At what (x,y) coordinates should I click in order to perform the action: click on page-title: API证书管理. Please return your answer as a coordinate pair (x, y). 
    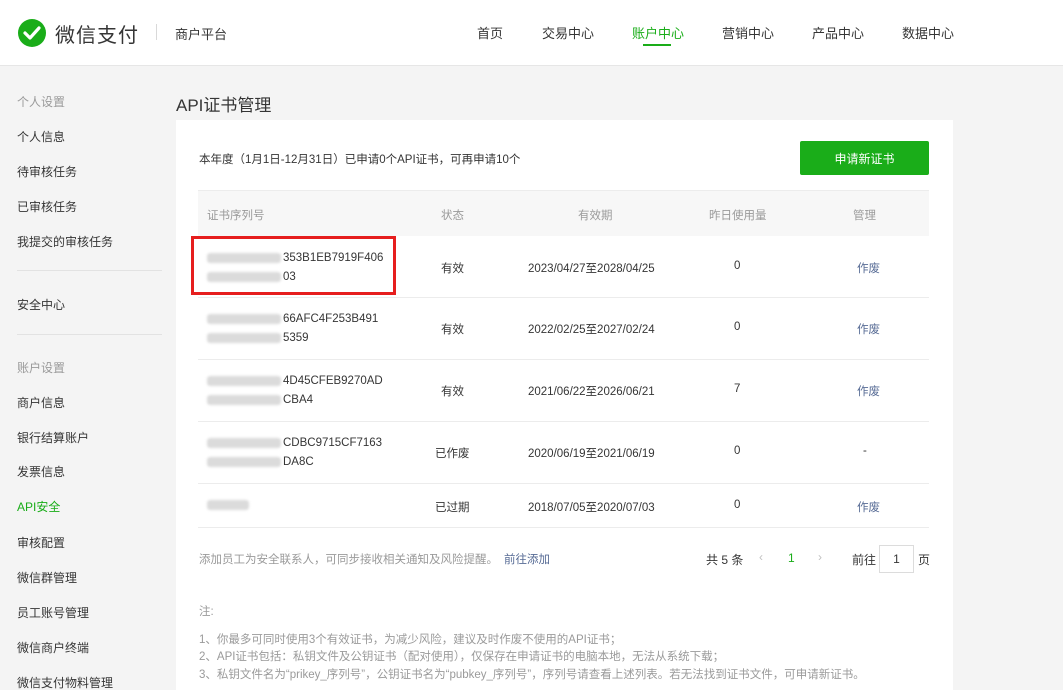
    Looking at the image, I should click on (224, 105).